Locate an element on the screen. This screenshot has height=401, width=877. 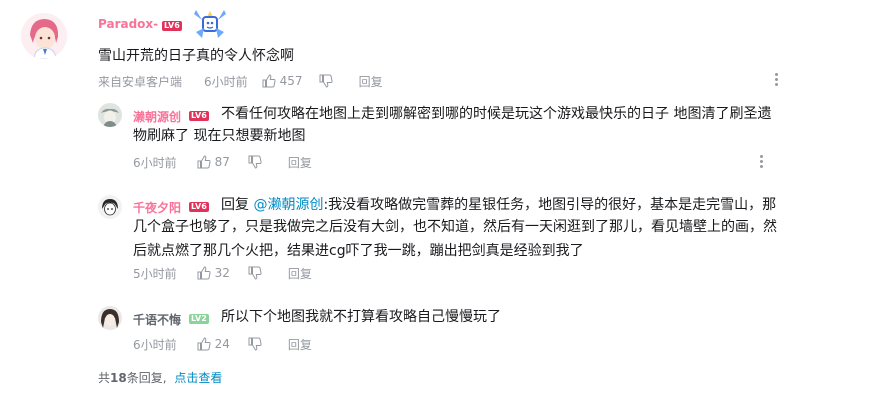
reply-text-line: :我没看攻略做完雪葬的星银任务，地图引导的很好，基本是走完雪山，那 is located at coordinates (550, 205).